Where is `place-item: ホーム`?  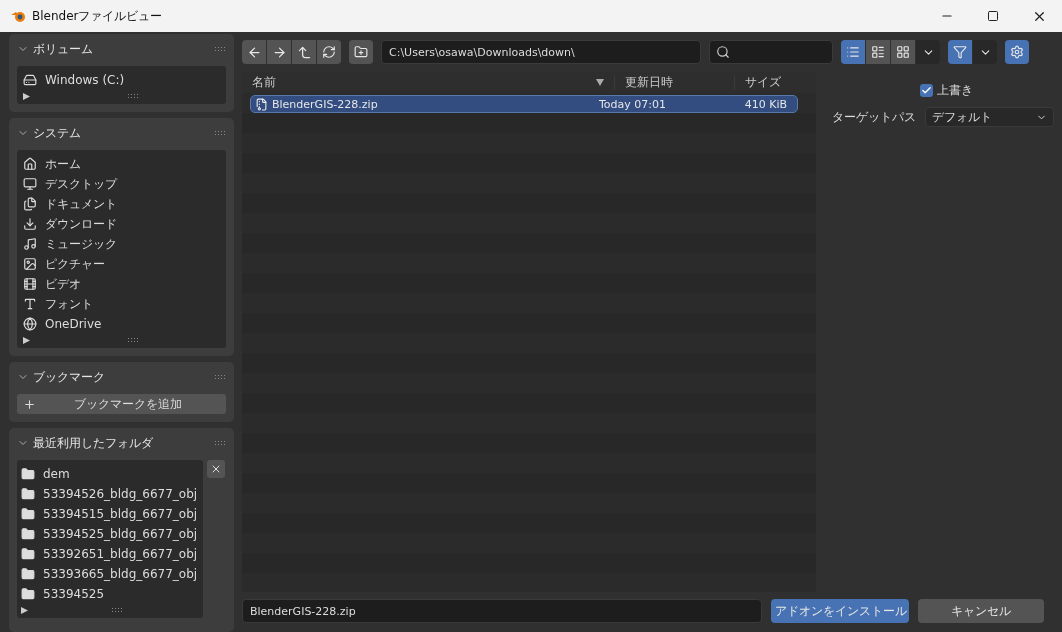 place-item: ホーム is located at coordinates (121, 164).